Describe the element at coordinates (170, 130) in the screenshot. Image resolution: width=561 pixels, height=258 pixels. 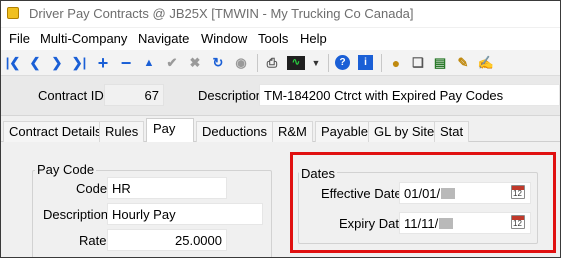
I see `tab-pay: Pay` at that location.